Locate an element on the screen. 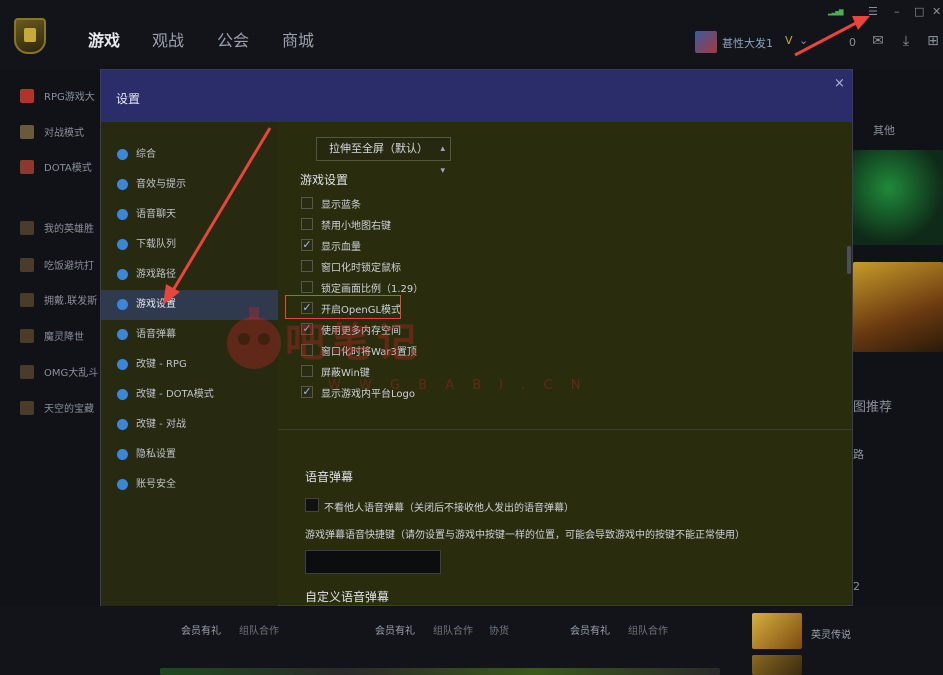 The image size is (943, 675). sidebar-item-game-settings: 游戏设置 is located at coordinates (189, 305).